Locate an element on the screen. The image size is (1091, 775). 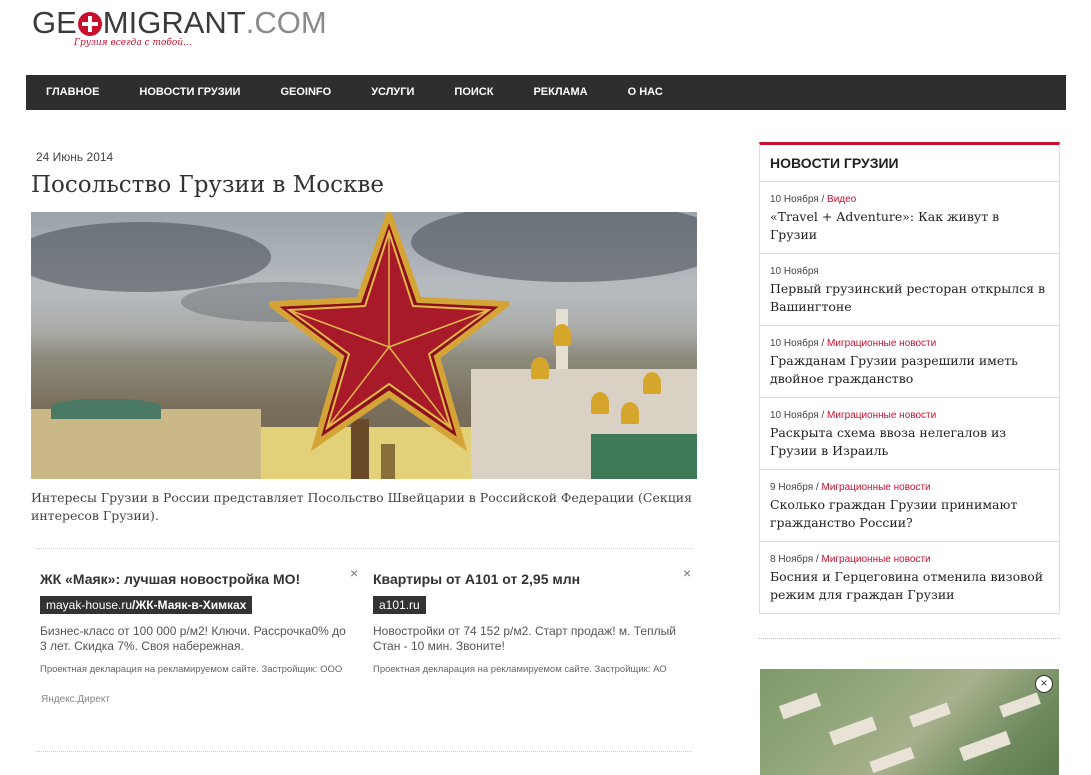
news-meta: 10 Ноября / Видео is located at coordinates (813, 199).